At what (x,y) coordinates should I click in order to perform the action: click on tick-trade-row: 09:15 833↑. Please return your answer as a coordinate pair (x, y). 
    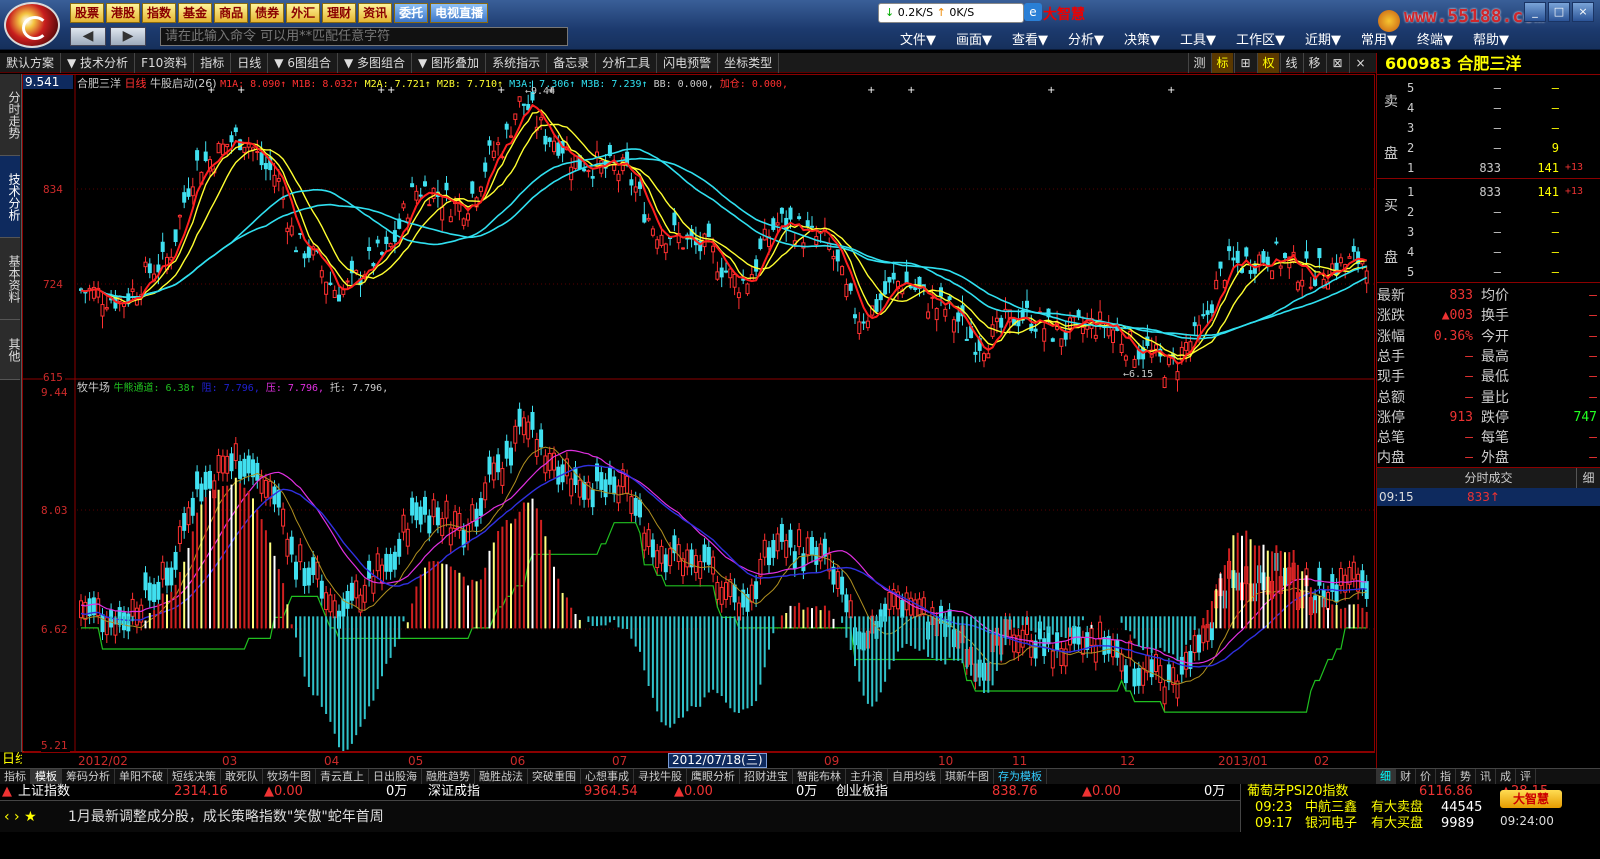
    Looking at the image, I should click on (1488, 497).